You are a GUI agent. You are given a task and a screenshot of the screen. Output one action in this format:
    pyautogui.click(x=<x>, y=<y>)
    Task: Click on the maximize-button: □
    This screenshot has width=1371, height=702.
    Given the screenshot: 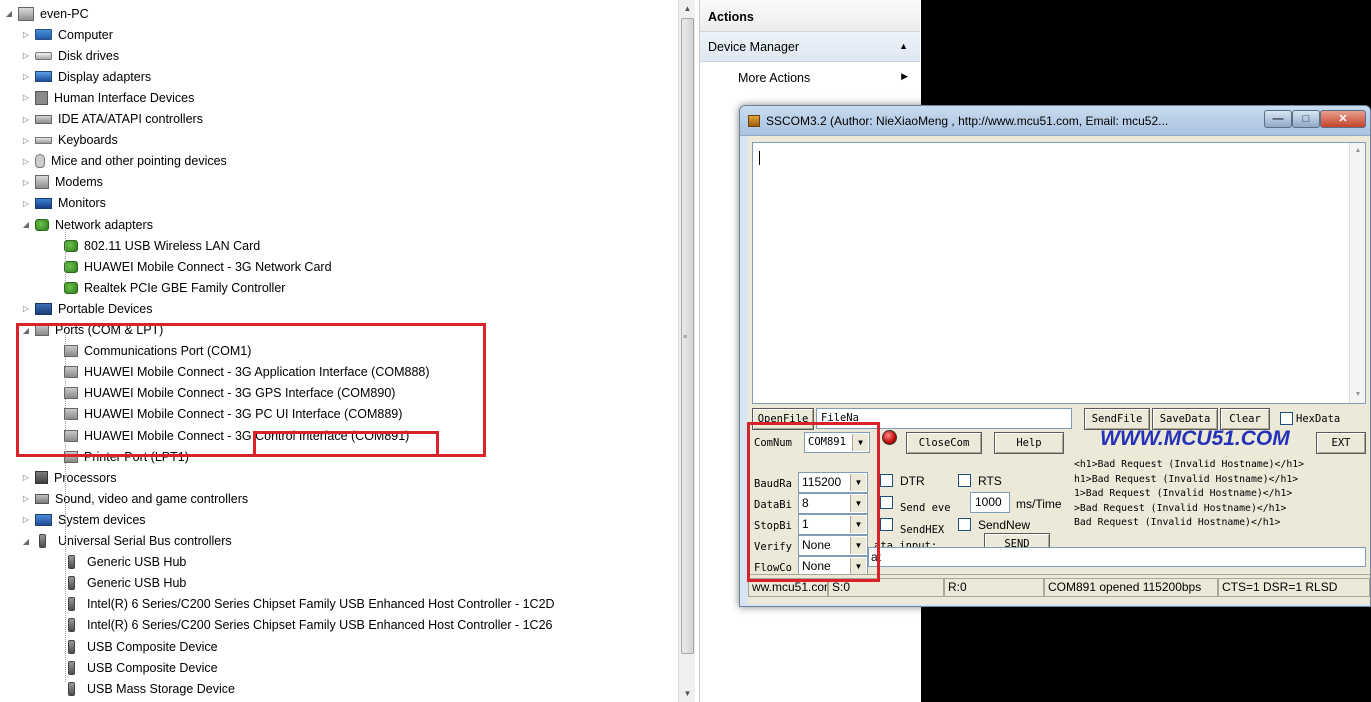 What is the action you would take?
    pyautogui.click(x=1306, y=119)
    